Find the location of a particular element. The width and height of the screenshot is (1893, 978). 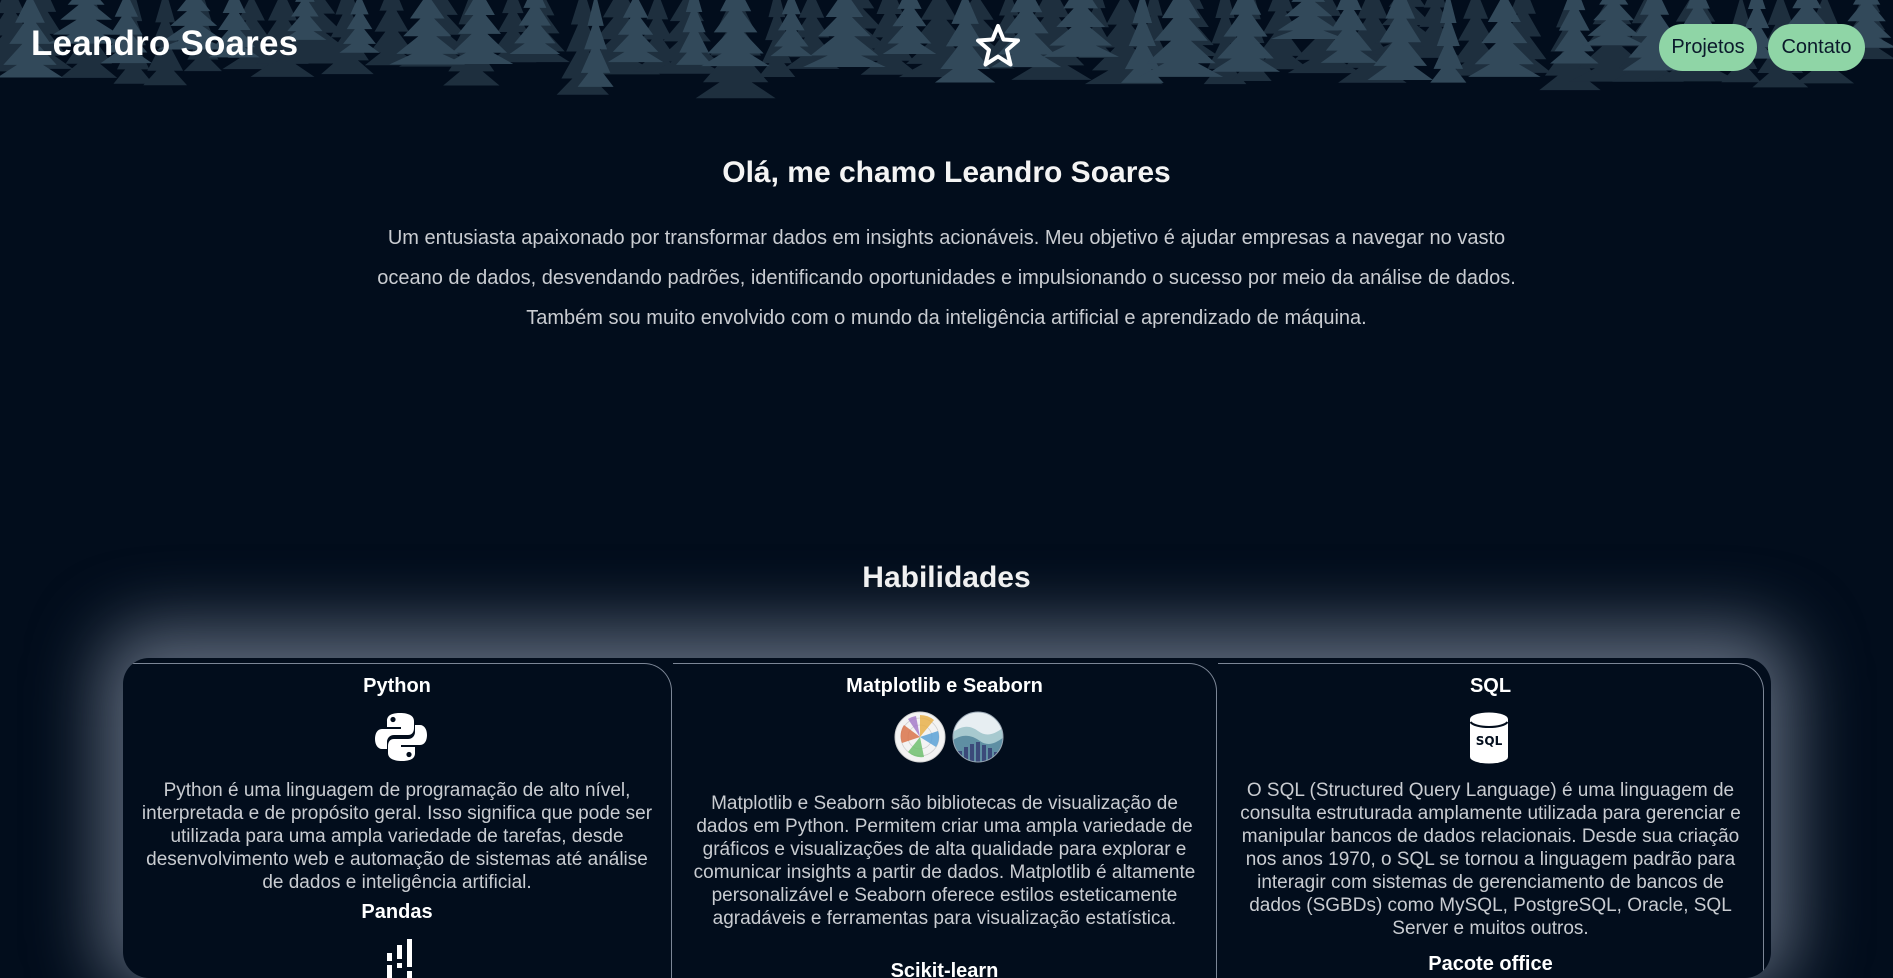

star-outline-icon is located at coordinates (998, 46).